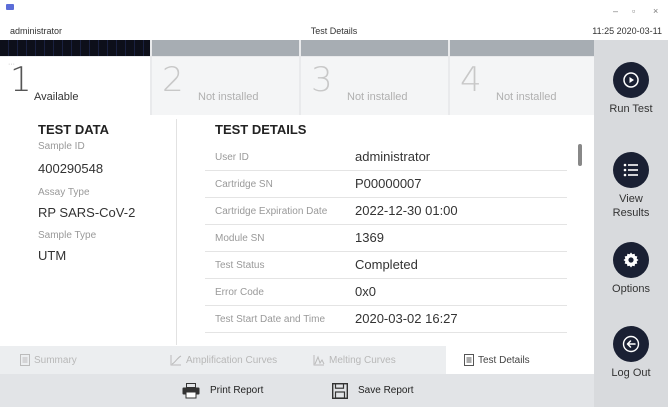 The width and height of the screenshot is (668, 407). Describe the element at coordinates (87, 212) in the screenshot. I see `assay-type-value: RP SARS-CoV-2` at that location.